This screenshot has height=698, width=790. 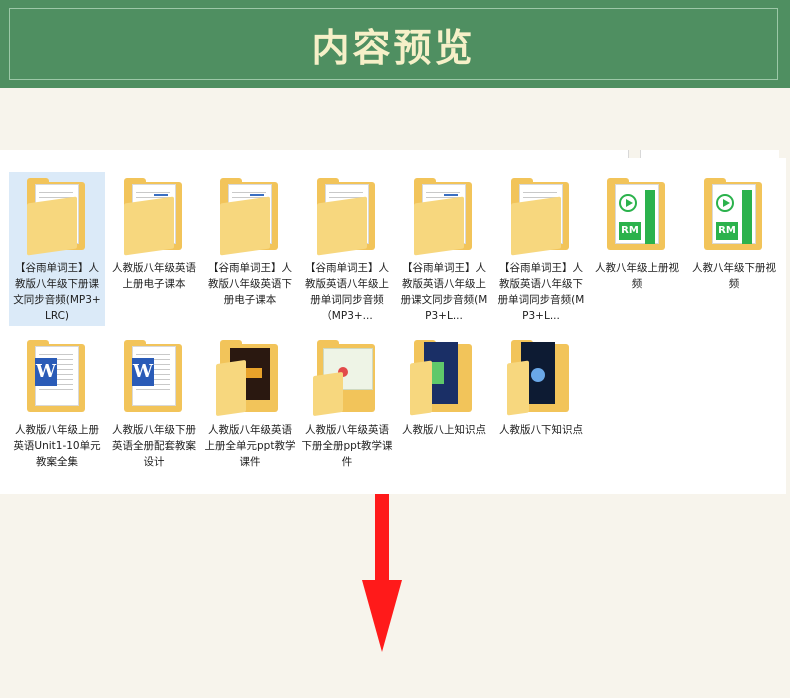 I want to click on folder-item: W 人教版八年级下册英语全册配套教案设计, so click(x=154, y=402).